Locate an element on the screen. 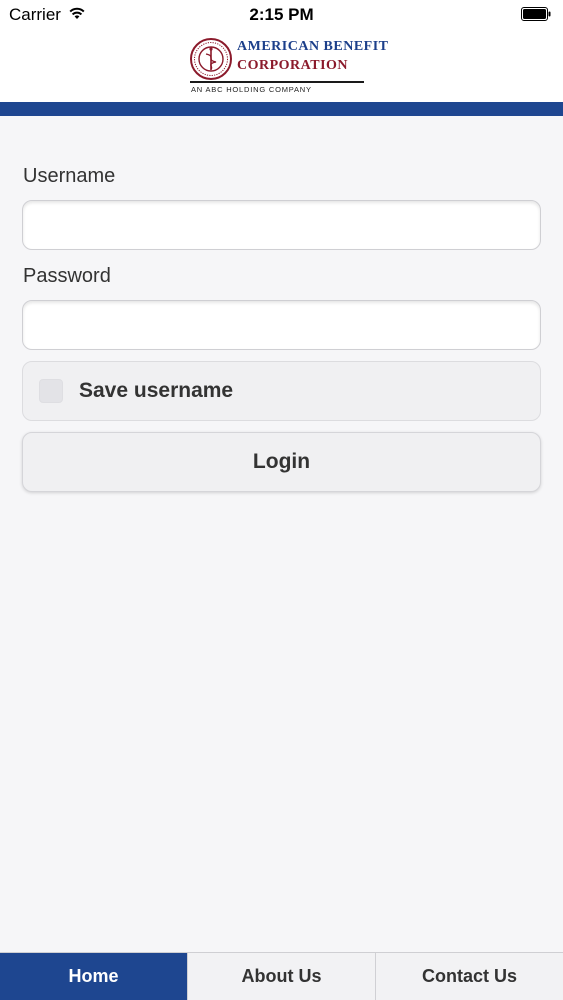 Image resolution: width=563 pixels, height=1000 pixels. username-input is located at coordinates (281, 225).